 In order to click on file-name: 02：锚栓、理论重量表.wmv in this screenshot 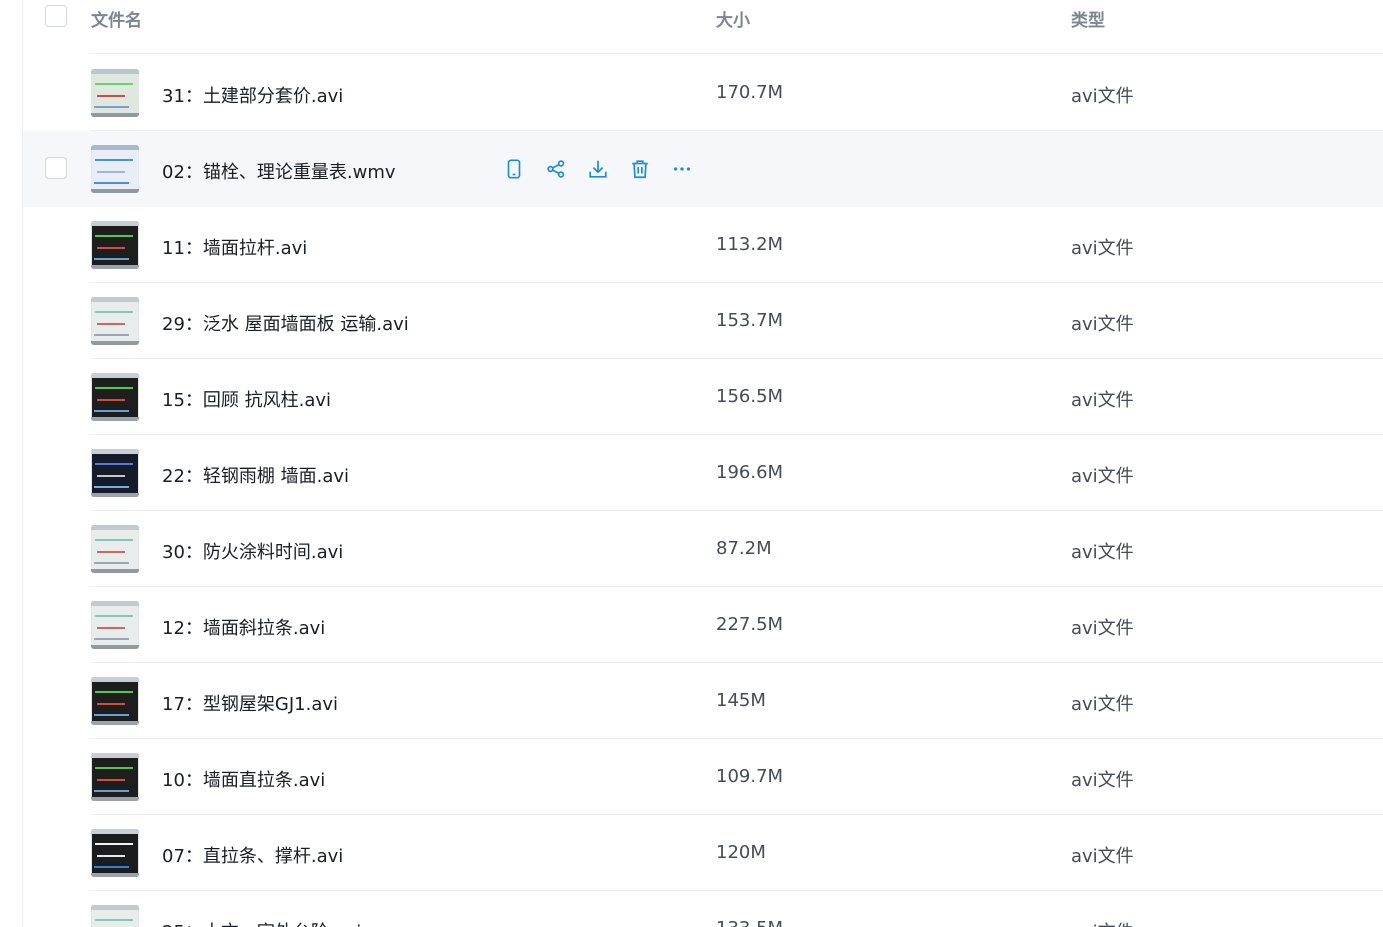, I will do `click(279, 171)`.